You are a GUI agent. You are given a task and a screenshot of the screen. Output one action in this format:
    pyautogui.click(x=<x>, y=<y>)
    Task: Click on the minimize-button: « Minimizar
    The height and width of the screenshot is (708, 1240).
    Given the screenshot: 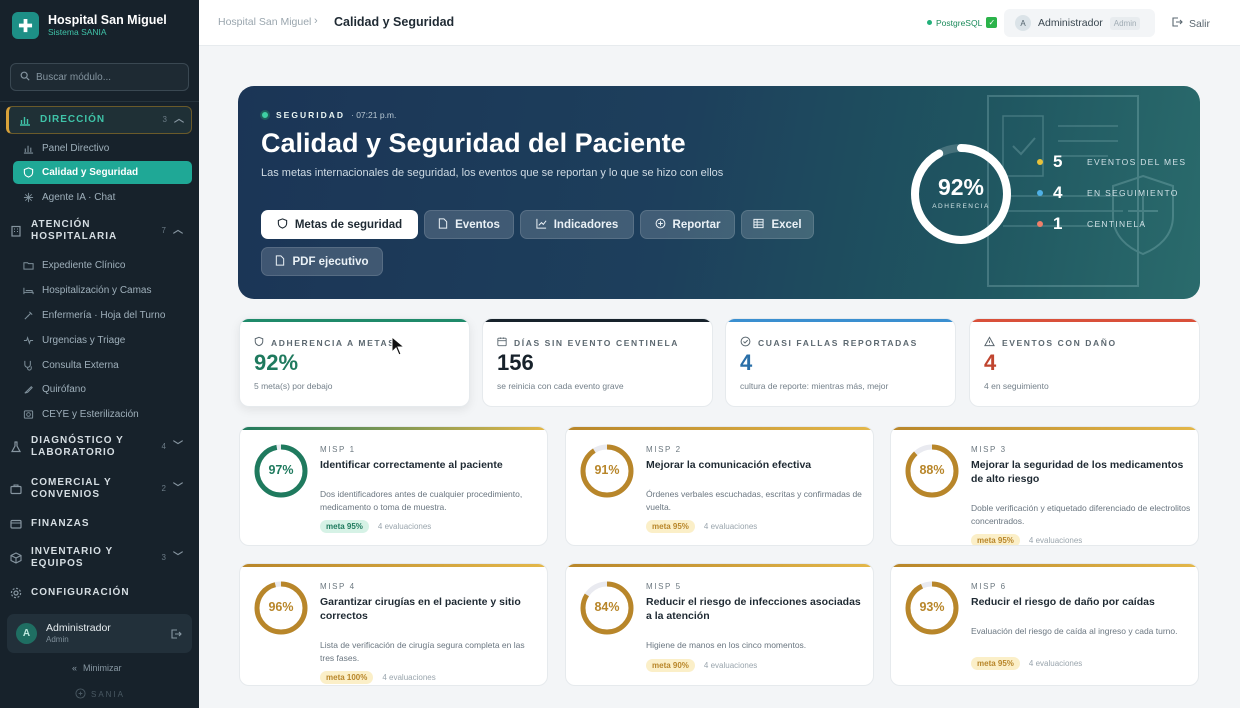 What is the action you would take?
    pyautogui.click(x=97, y=668)
    